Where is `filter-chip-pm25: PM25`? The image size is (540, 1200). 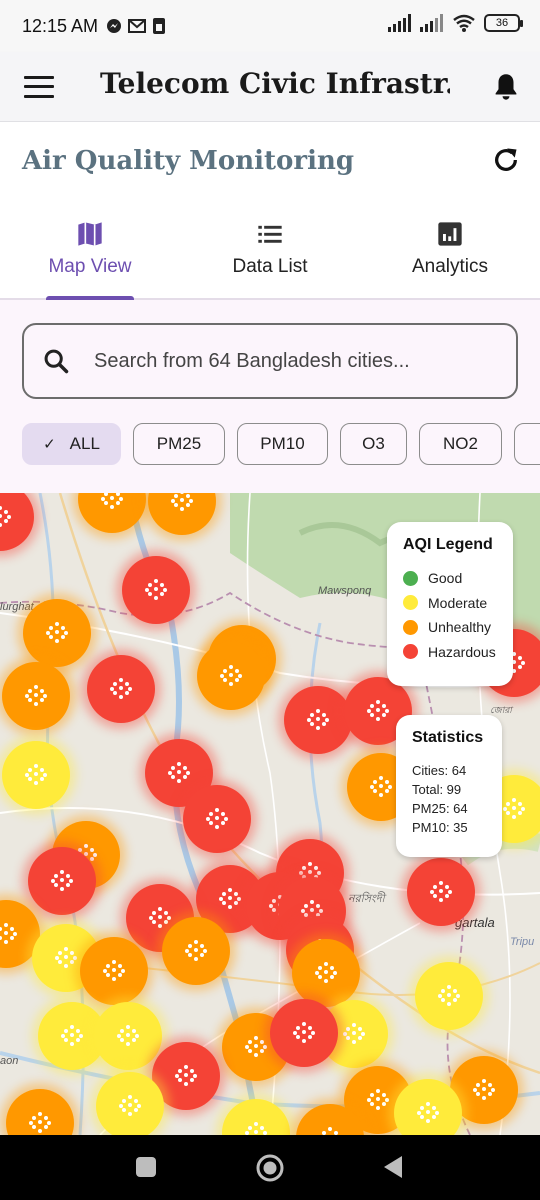 filter-chip-pm25: PM25 is located at coordinates (179, 444).